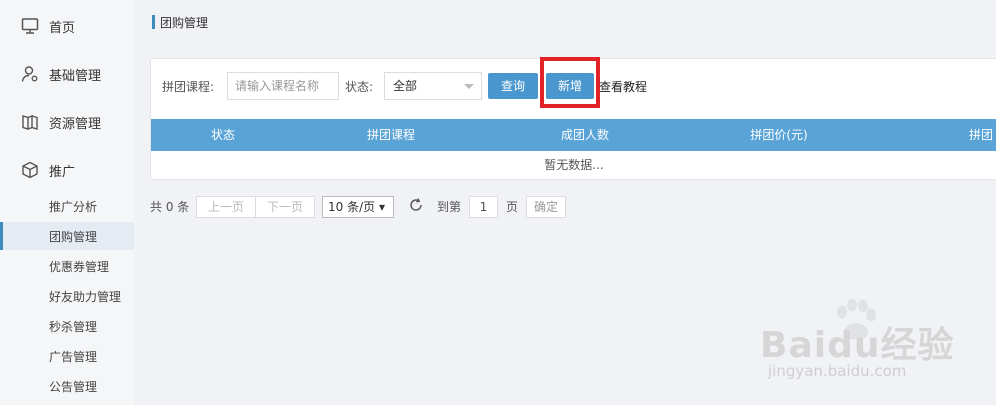  I want to click on next-page-button: 下一页, so click(285, 207).